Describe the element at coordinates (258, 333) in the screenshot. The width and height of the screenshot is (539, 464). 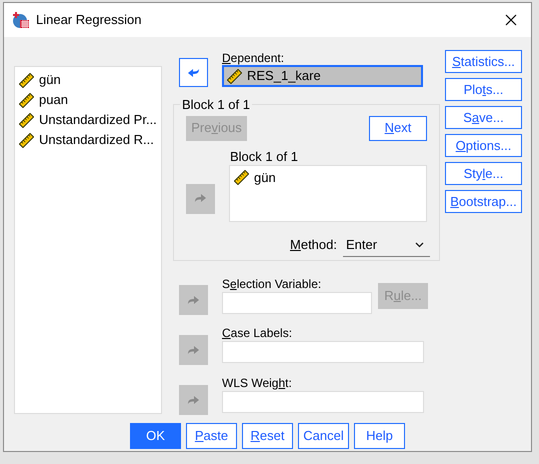
I see `case-labels-label: Case Labels:` at that location.